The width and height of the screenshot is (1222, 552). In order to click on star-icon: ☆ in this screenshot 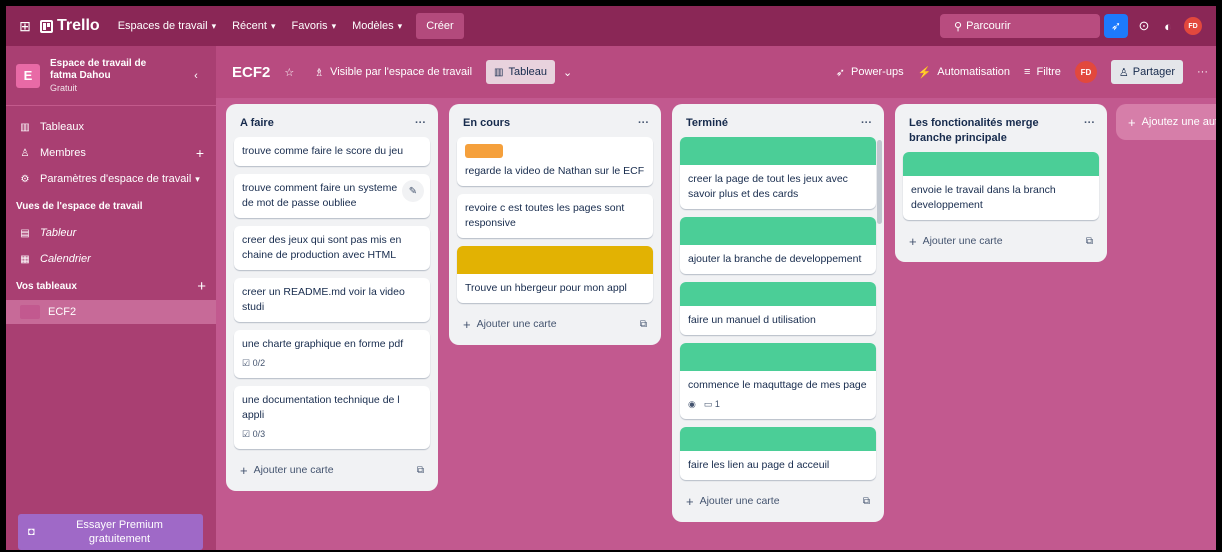, I will do `click(289, 72)`.